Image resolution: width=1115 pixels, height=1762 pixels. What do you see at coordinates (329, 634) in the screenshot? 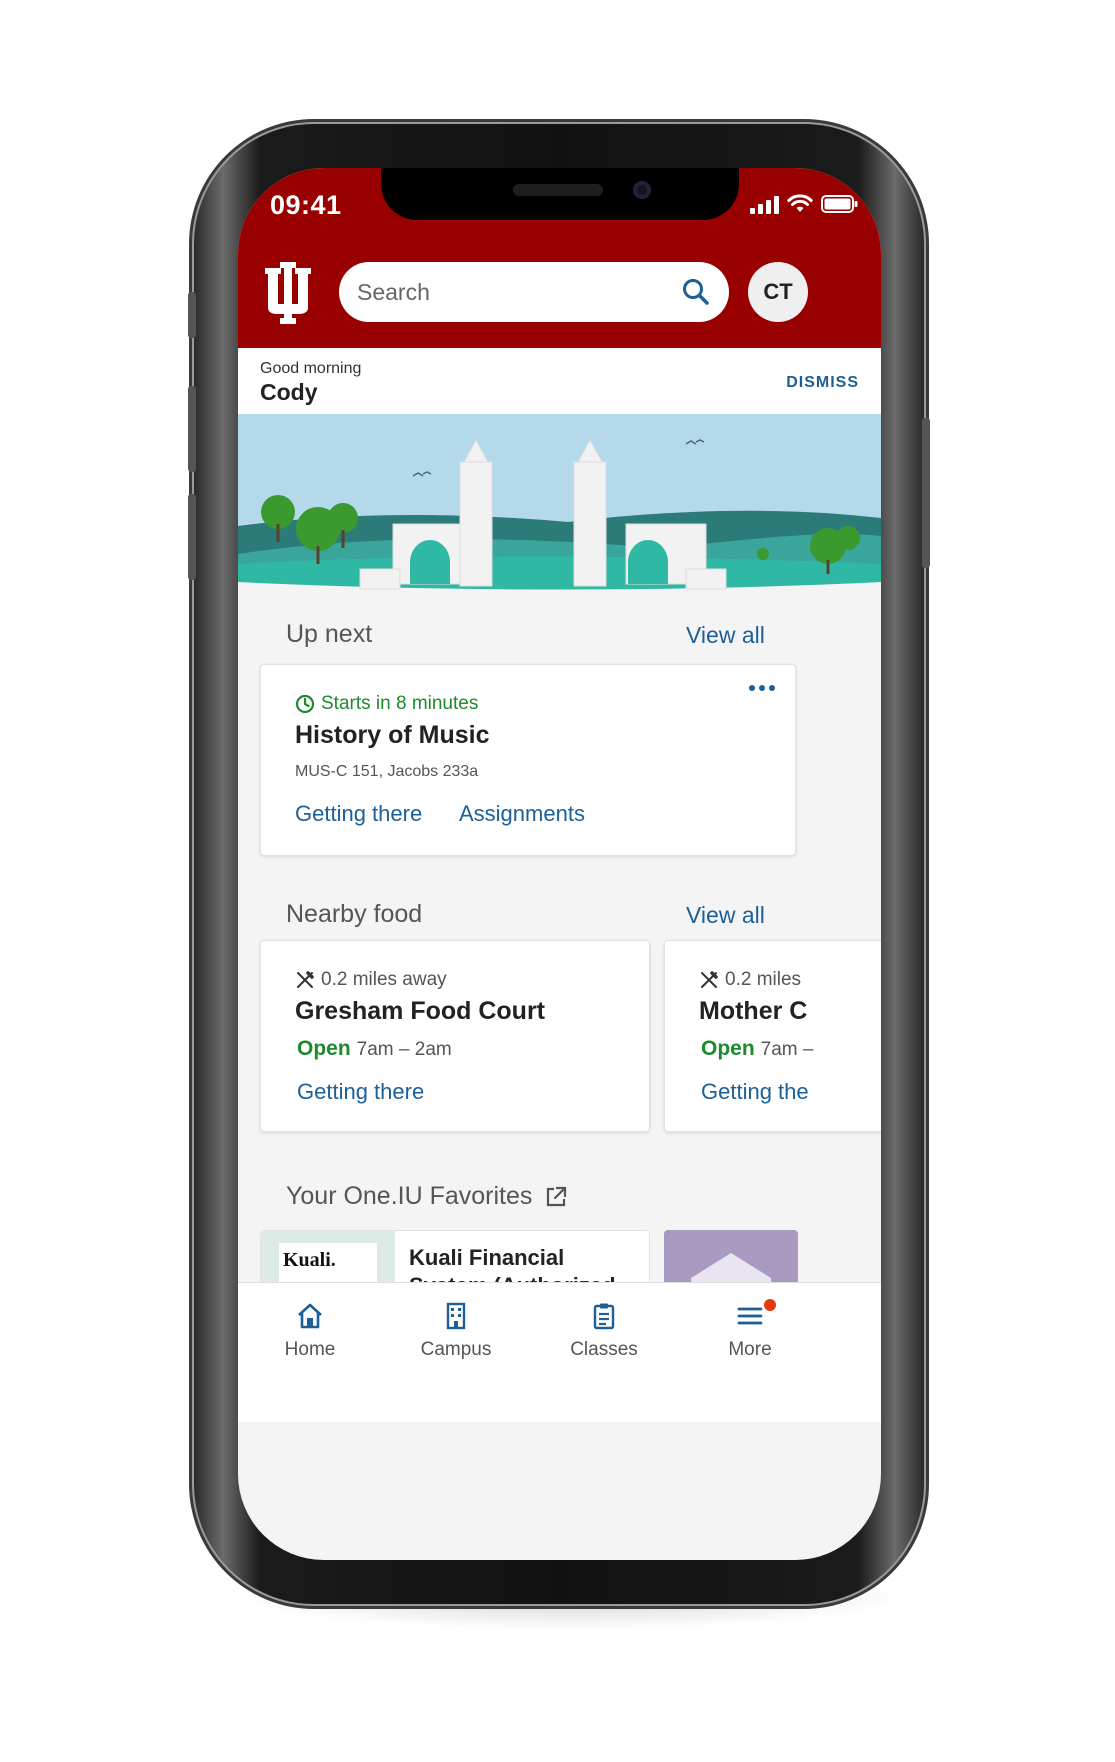
I see `up-next-title: Up next` at bounding box center [329, 634].